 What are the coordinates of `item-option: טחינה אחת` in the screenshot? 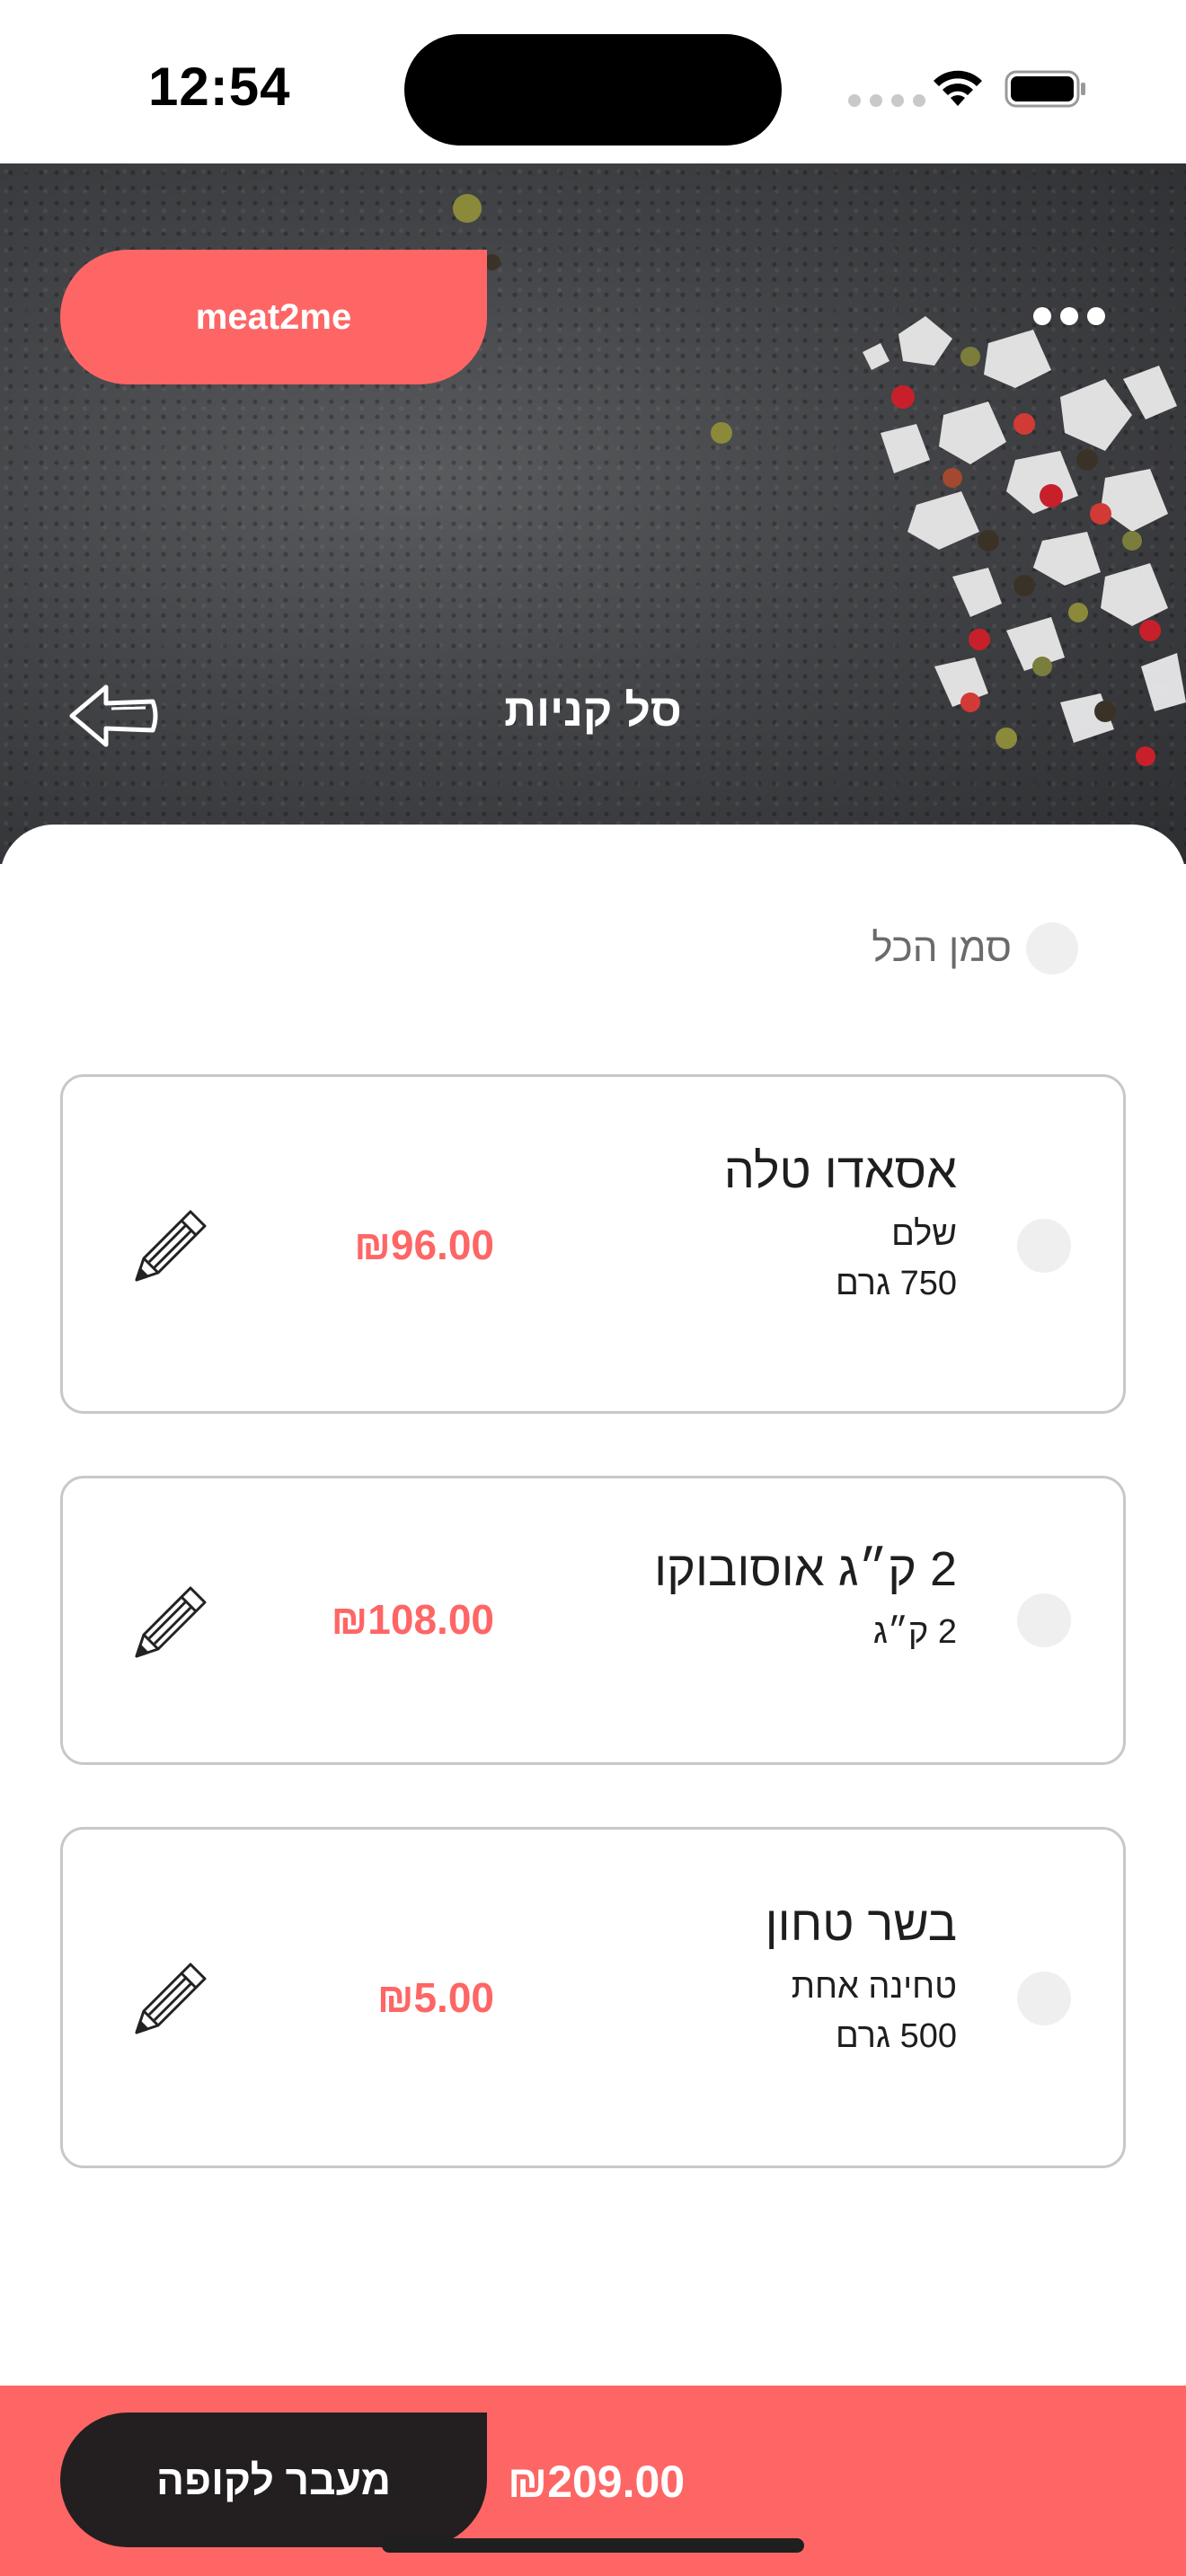 It's located at (874, 1986).